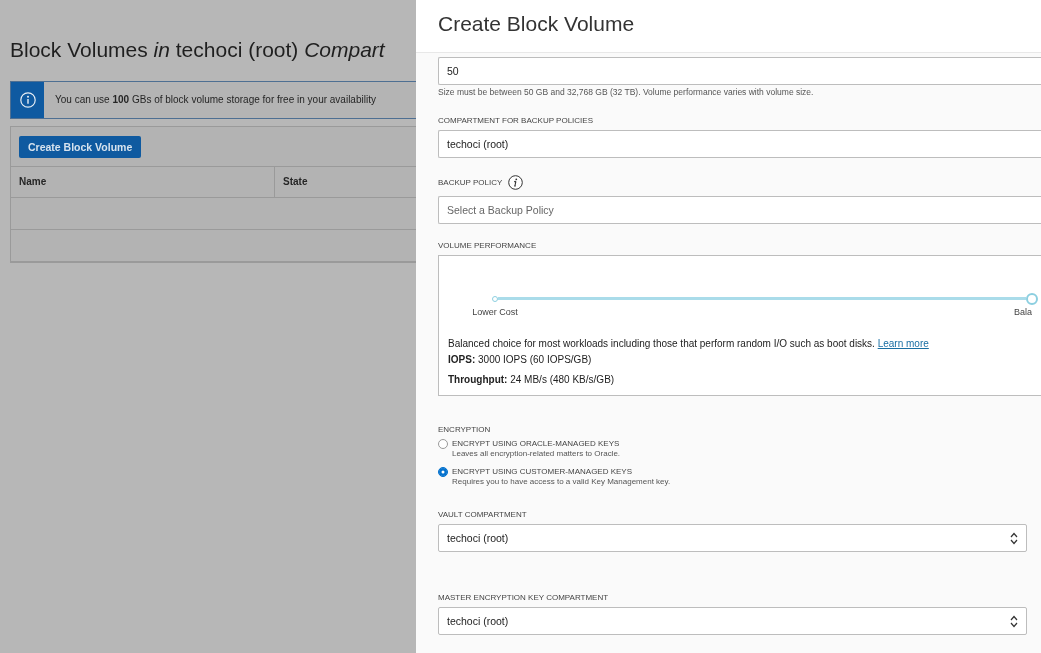 This screenshot has height=653, width=1041. Describe the element at coordinates (739, 144) in the screenshot. I see `backup-compartment-field: techoci (root)` at that location.